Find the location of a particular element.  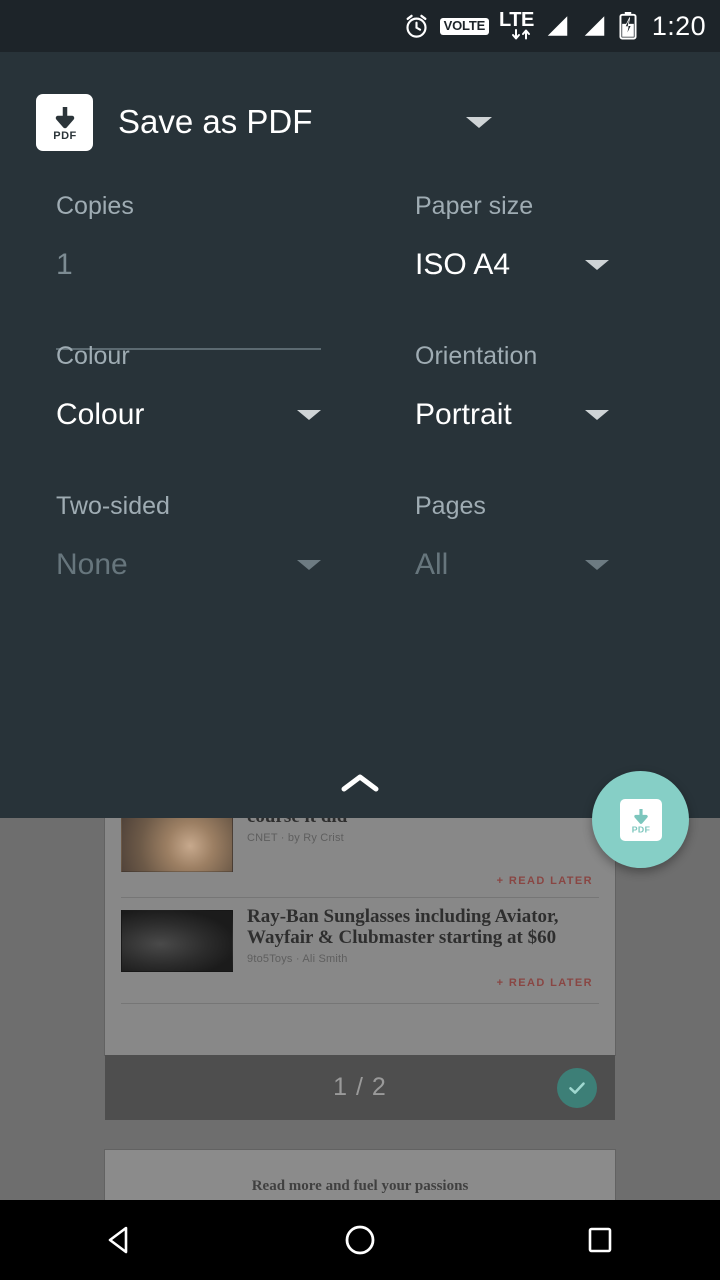

option-orientation: Orientation is located at coordinates (476, 356).